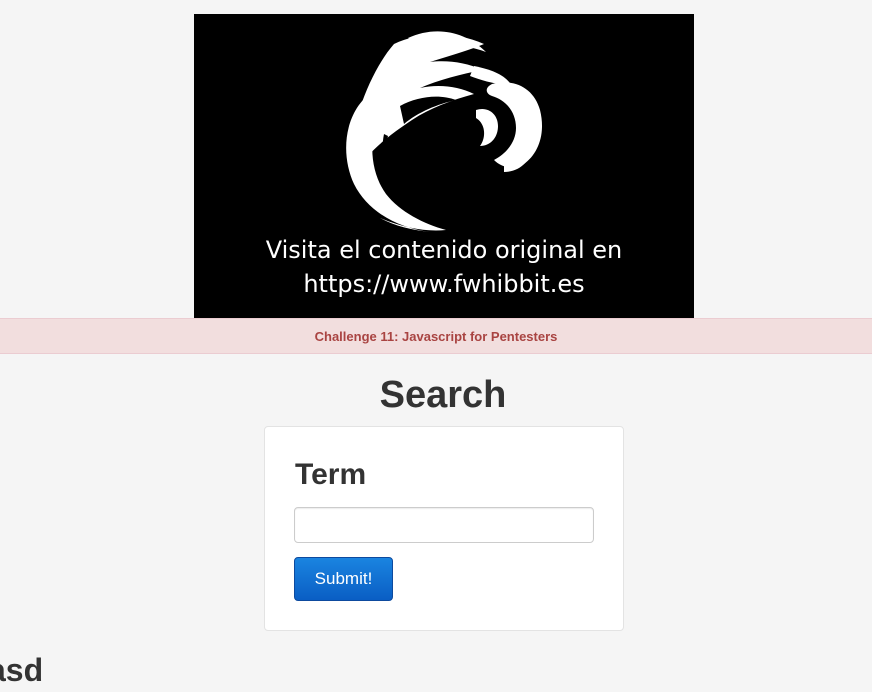  What do you see at coordinates (444, 250) in the screenshot?
I see `banner-line-1: Visita el contenido original en` at bounding box center [444, 250].